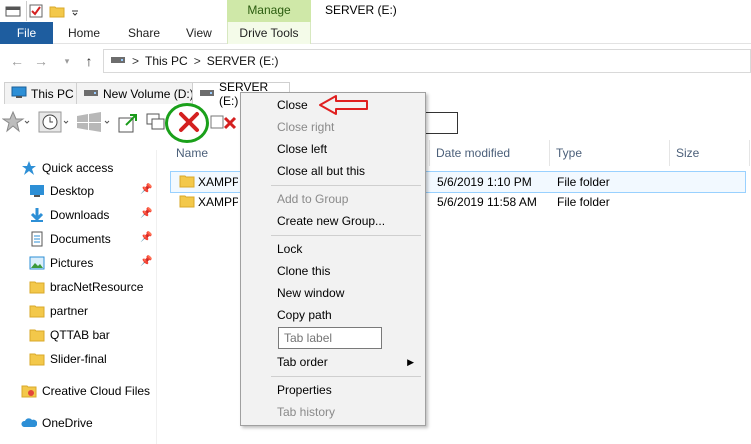 This screenshot has width=751, height=444. What do you see at coordinates (80, 239) in the screenshot?
I see `sidebar-item-label: Documents` at bounding box center [80, 239].